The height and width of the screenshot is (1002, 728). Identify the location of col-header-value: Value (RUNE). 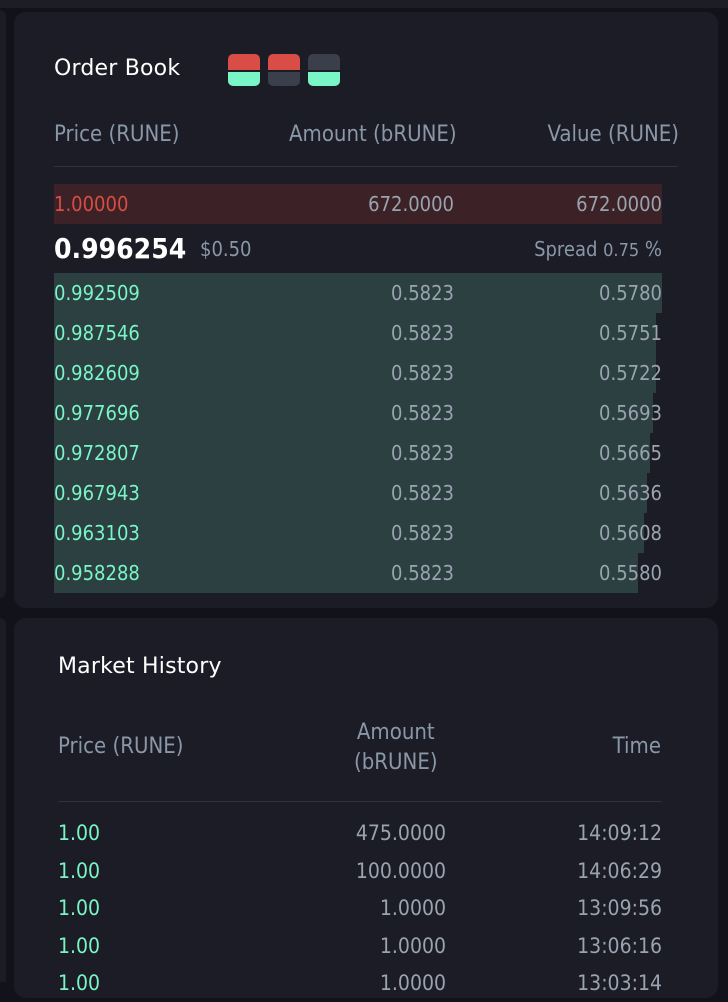
(613, 134).